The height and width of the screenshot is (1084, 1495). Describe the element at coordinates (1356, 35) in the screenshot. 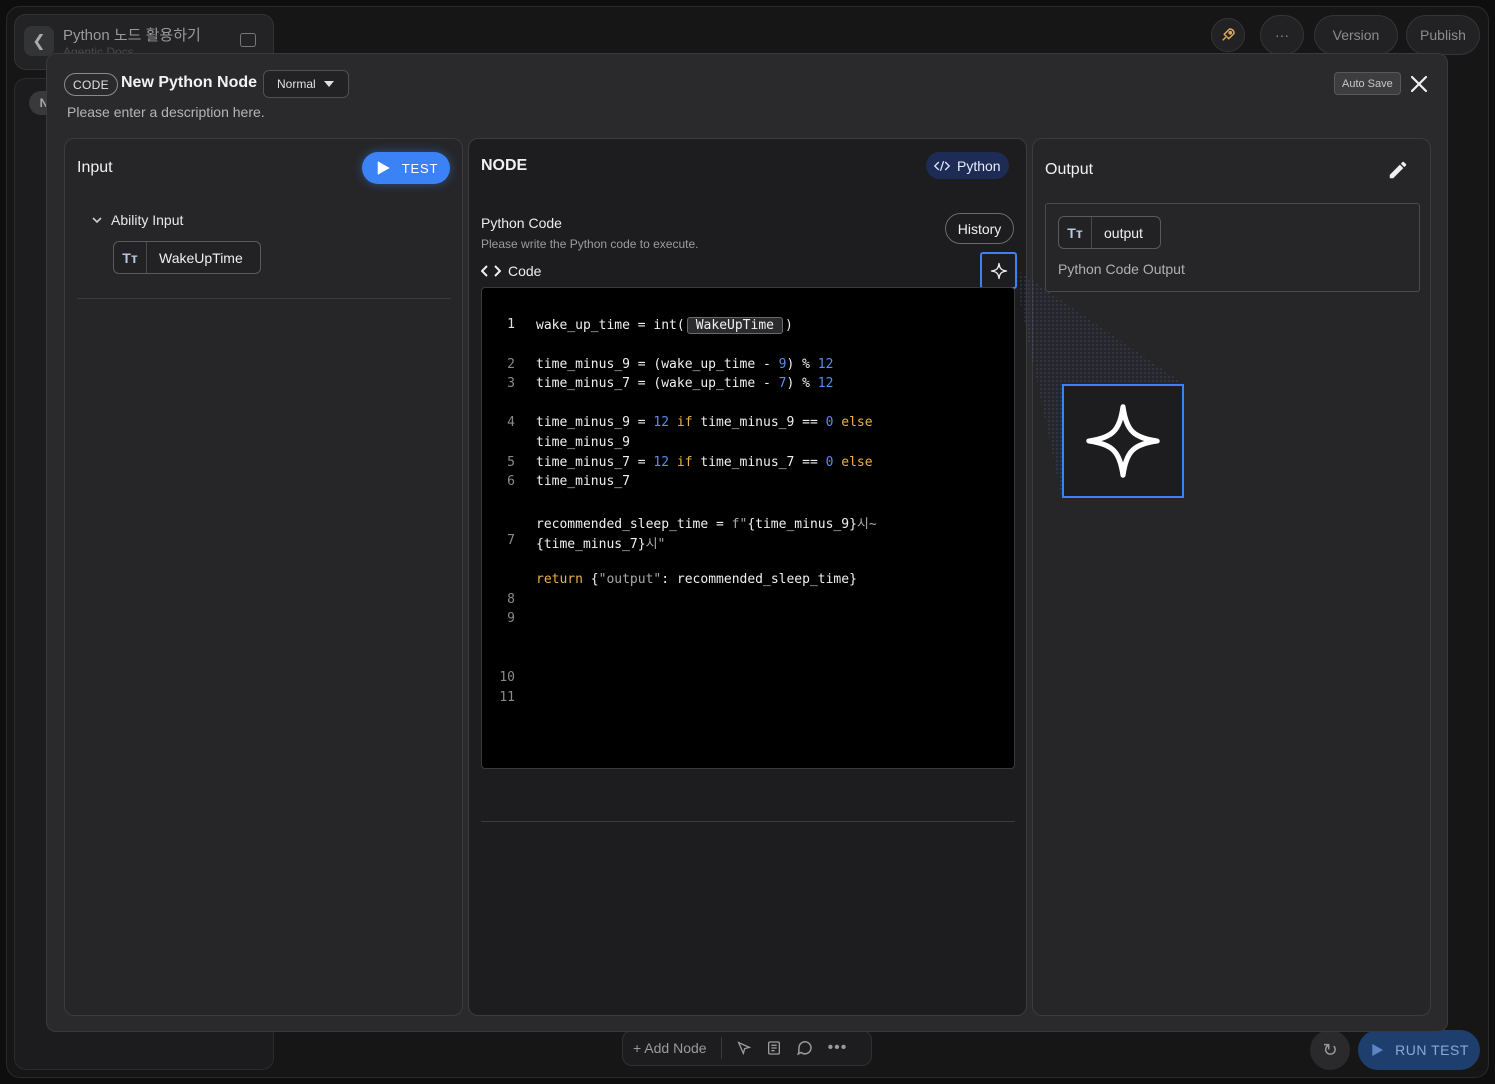

I see `version-button: Version` at that location.